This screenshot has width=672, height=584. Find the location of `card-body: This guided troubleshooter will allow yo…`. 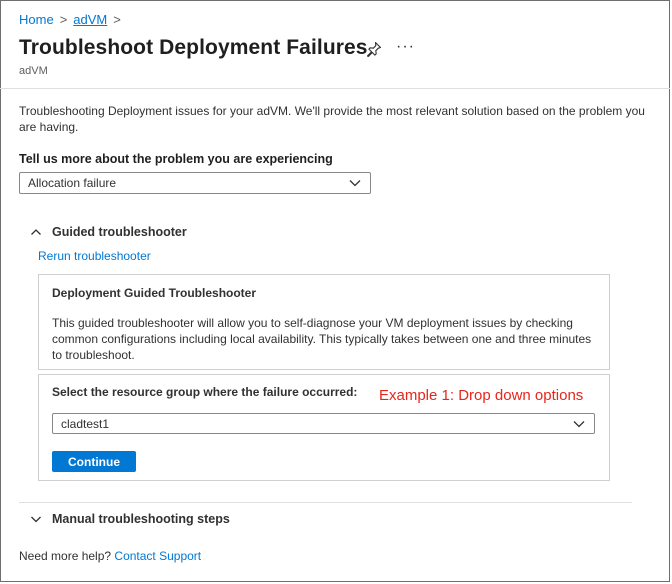

card-body: This guided troubleshooter will allow yo… is located at coordinates (322, 339).